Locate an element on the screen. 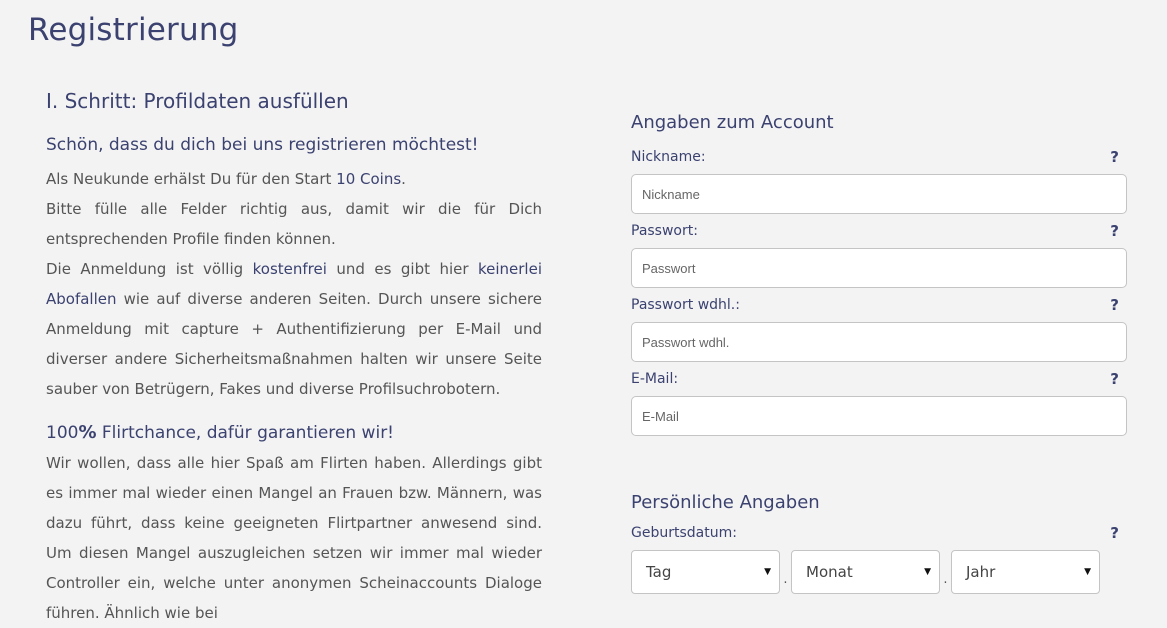  password-repeat-label: Passwort wdhl.: is located at coordinates (685, 305).